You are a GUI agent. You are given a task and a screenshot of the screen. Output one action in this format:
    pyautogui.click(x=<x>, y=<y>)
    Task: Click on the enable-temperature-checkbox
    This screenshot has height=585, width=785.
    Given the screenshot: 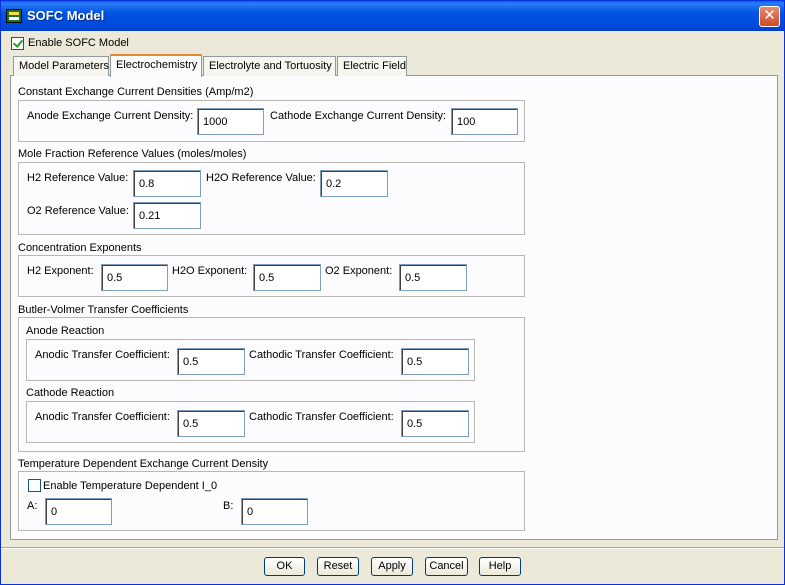 What is the action you would take?
    pyautogui.click(x=34, y=485)
    